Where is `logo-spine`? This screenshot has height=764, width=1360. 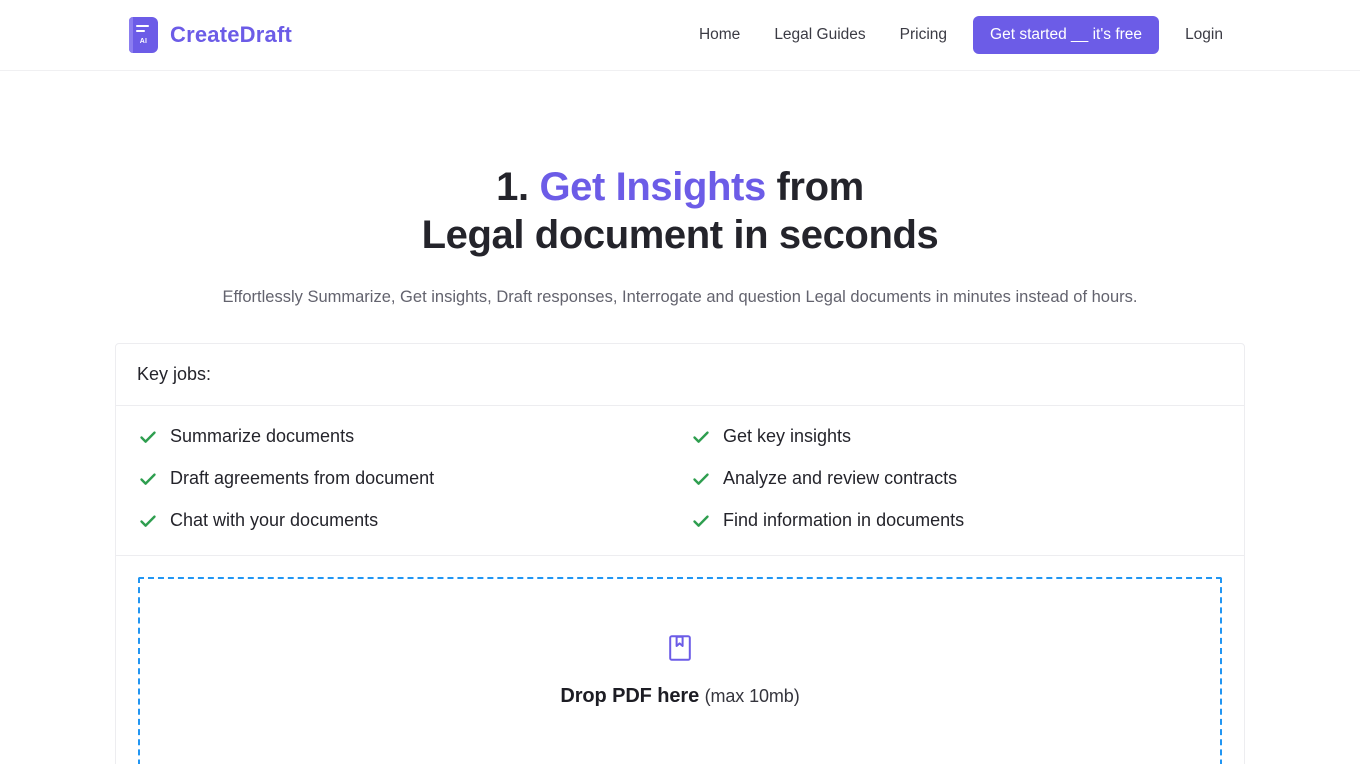 logo-spine is located at coordinates (131, 35).